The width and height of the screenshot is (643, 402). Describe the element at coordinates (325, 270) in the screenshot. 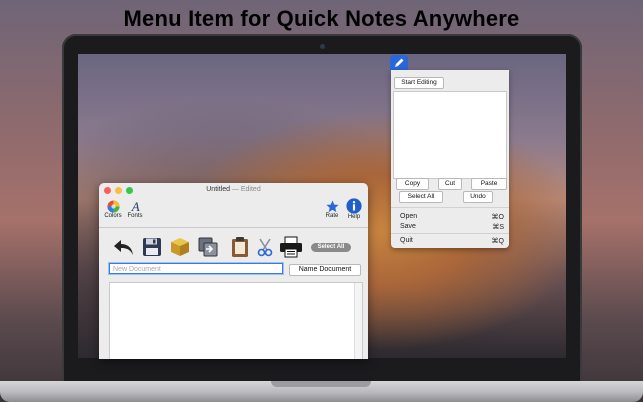

I see `name-document-button: Name Document` at that location.